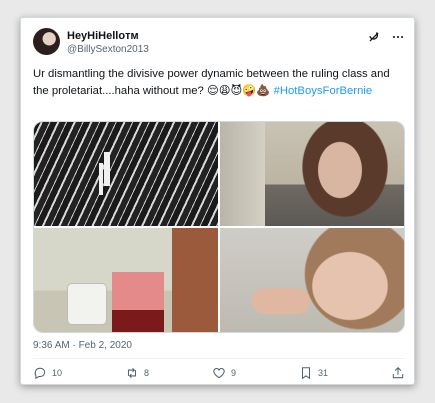 The height and width of the screenshot is (403, 435). I want to click on like-button: 9, so click(224, 373).